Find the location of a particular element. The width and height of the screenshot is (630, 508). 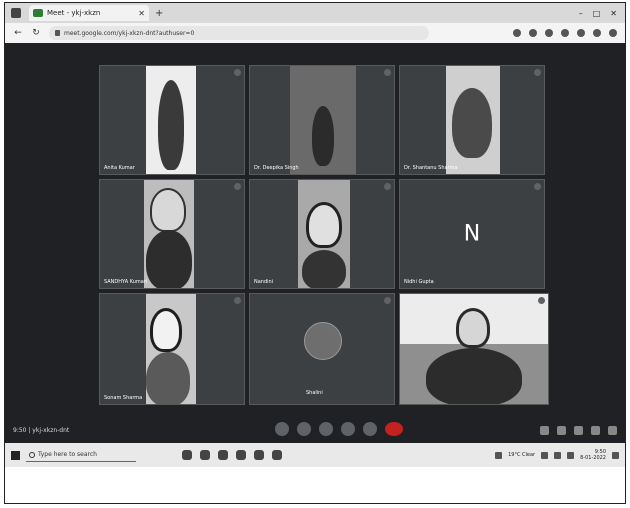

tab-title: Meet - ykj-xkzn is located at coordinates (74, 13).